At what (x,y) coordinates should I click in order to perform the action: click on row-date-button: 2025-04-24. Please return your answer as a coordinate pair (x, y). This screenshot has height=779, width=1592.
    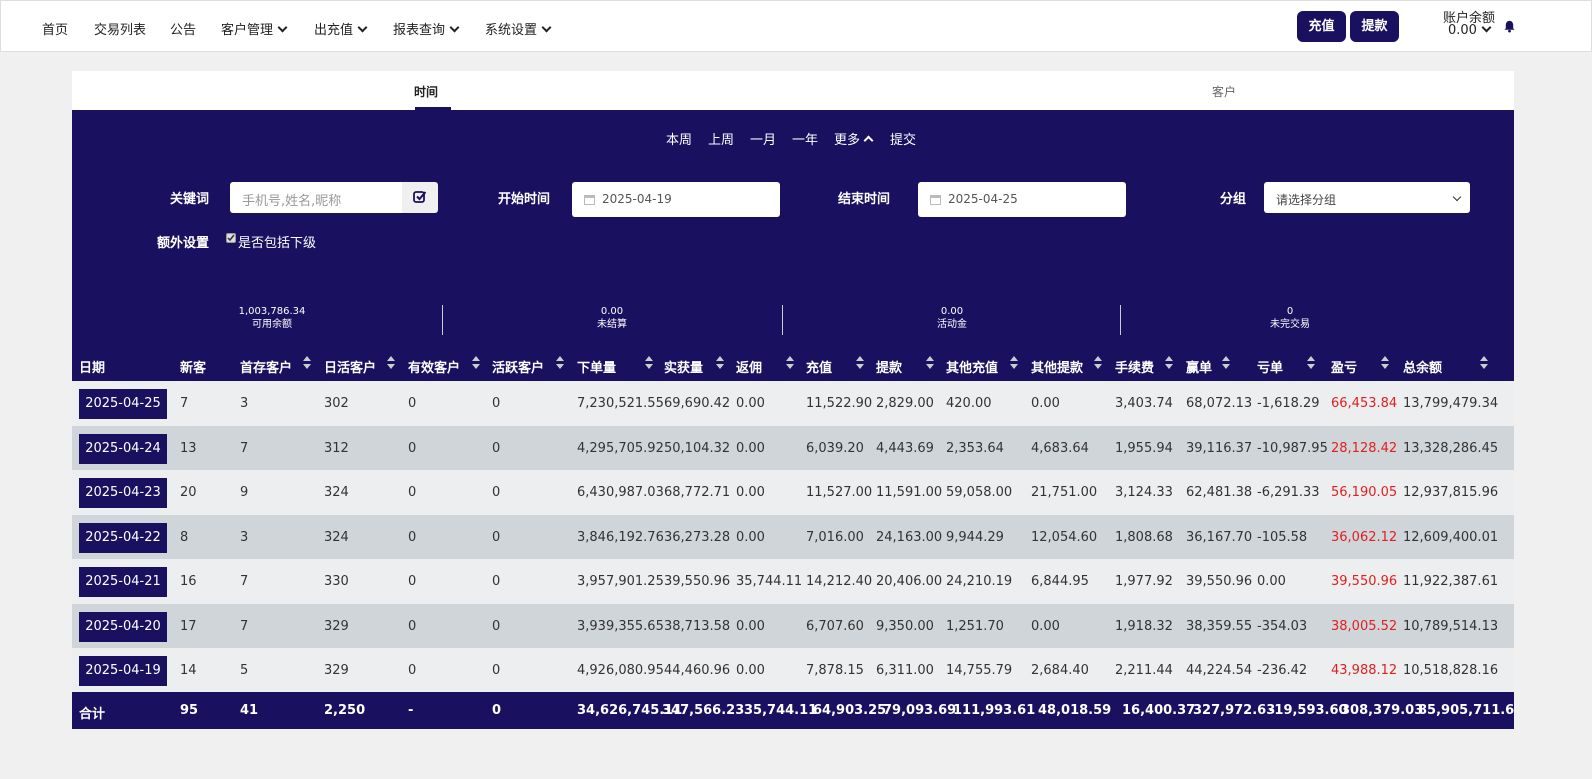
    Looking at the image, I should click on (123, 448).